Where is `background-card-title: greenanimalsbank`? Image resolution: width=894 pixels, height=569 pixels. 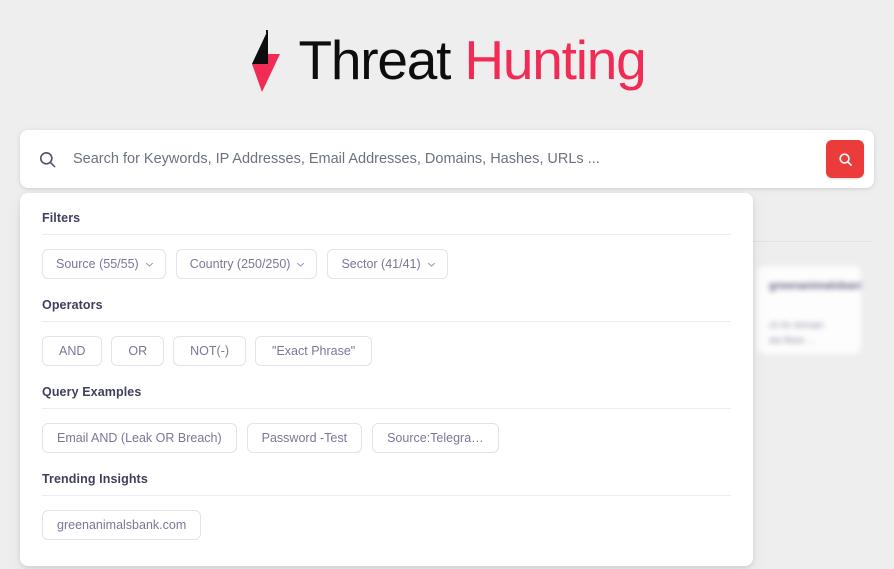
background-card-title: greenanimalsbank is located at coordinates (815, 286).